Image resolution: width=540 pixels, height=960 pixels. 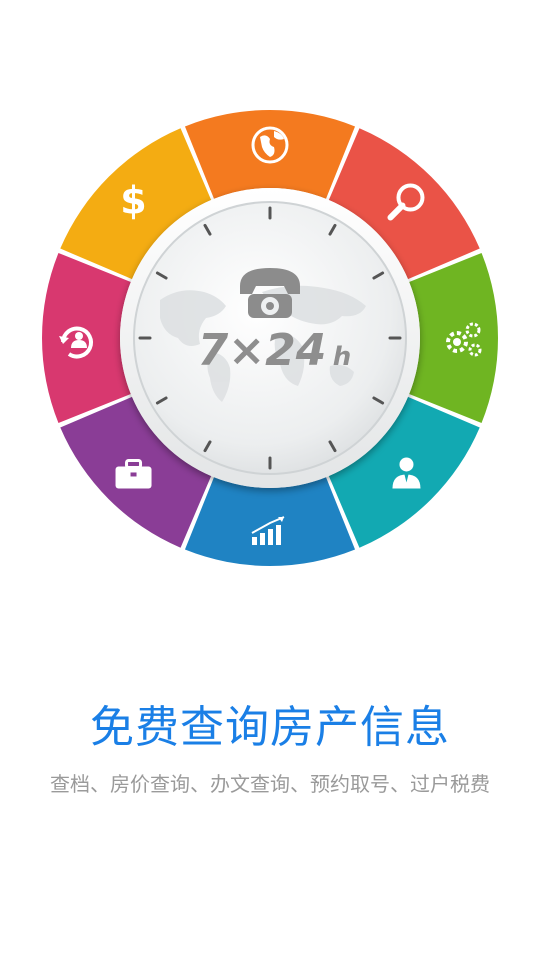 What do you see at coordinates (262, 350) in the screenshot?
I see `service-hours-label: 7×24` at bounding box center [262, 350].